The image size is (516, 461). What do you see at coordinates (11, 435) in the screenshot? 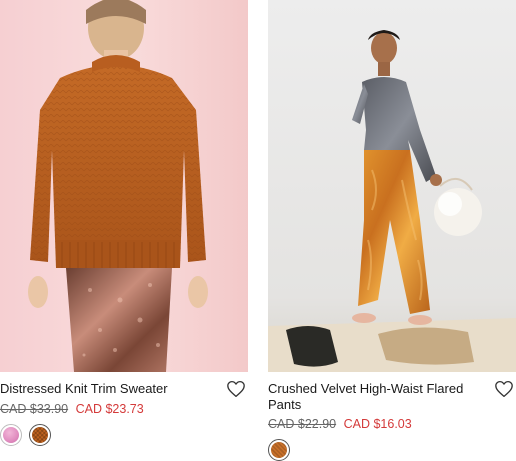
I see `swatch-pink` at bounding box center [11, 435].